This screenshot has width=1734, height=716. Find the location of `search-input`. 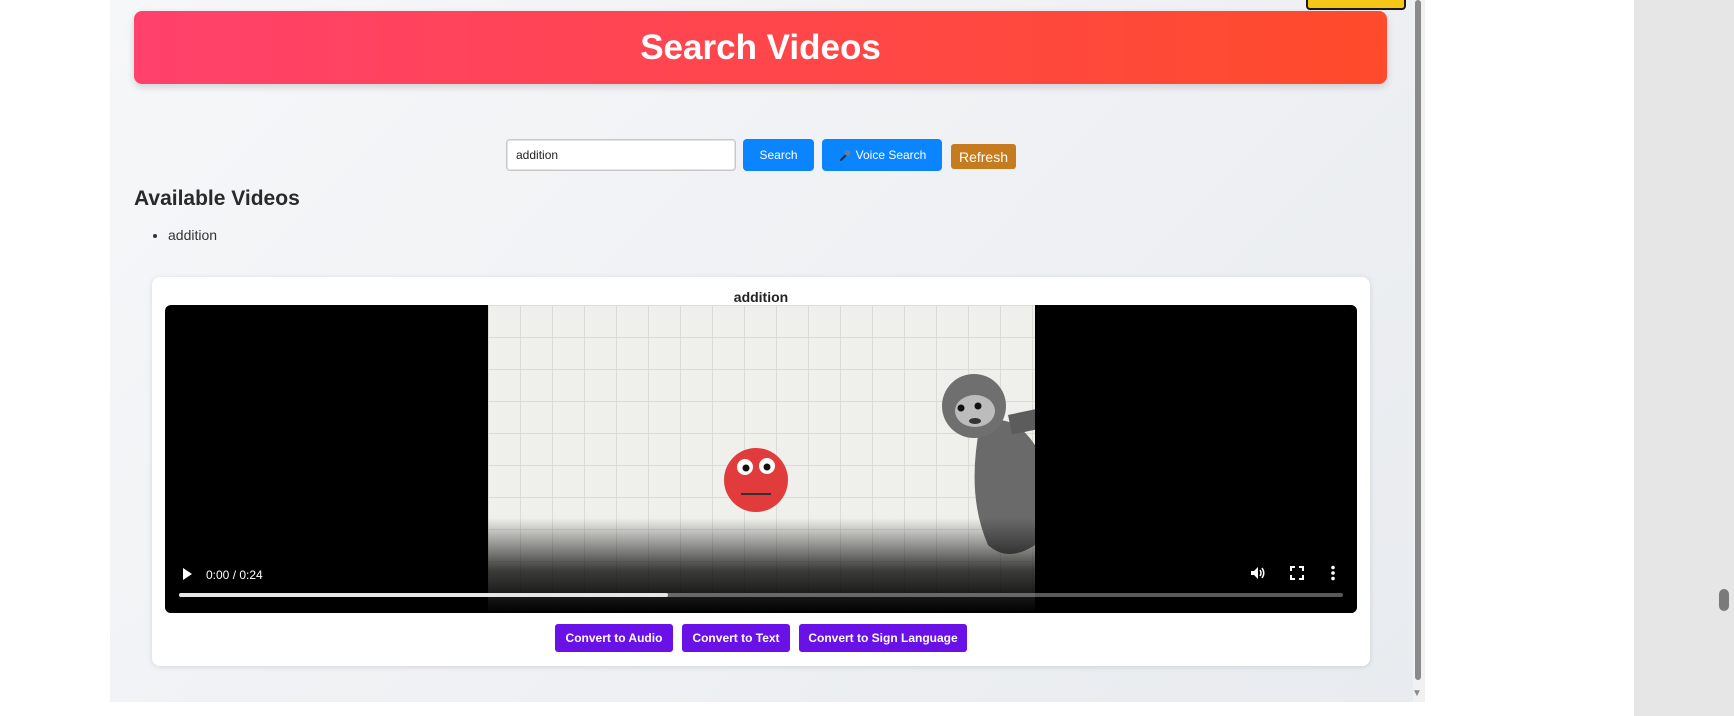

search-input is located at coordinates (621, 155).